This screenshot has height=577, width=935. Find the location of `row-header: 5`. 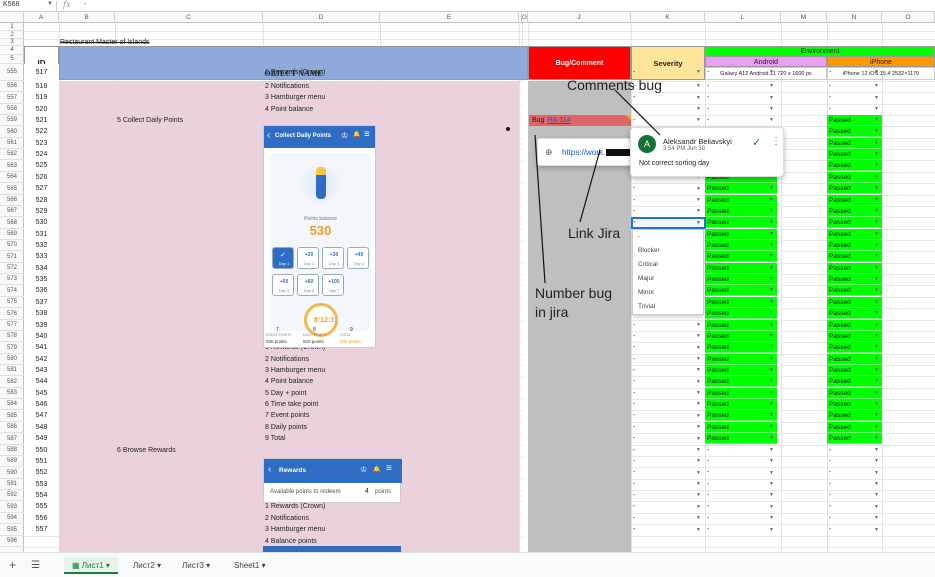

row-header: 5 is located at coordinates (12, 59).